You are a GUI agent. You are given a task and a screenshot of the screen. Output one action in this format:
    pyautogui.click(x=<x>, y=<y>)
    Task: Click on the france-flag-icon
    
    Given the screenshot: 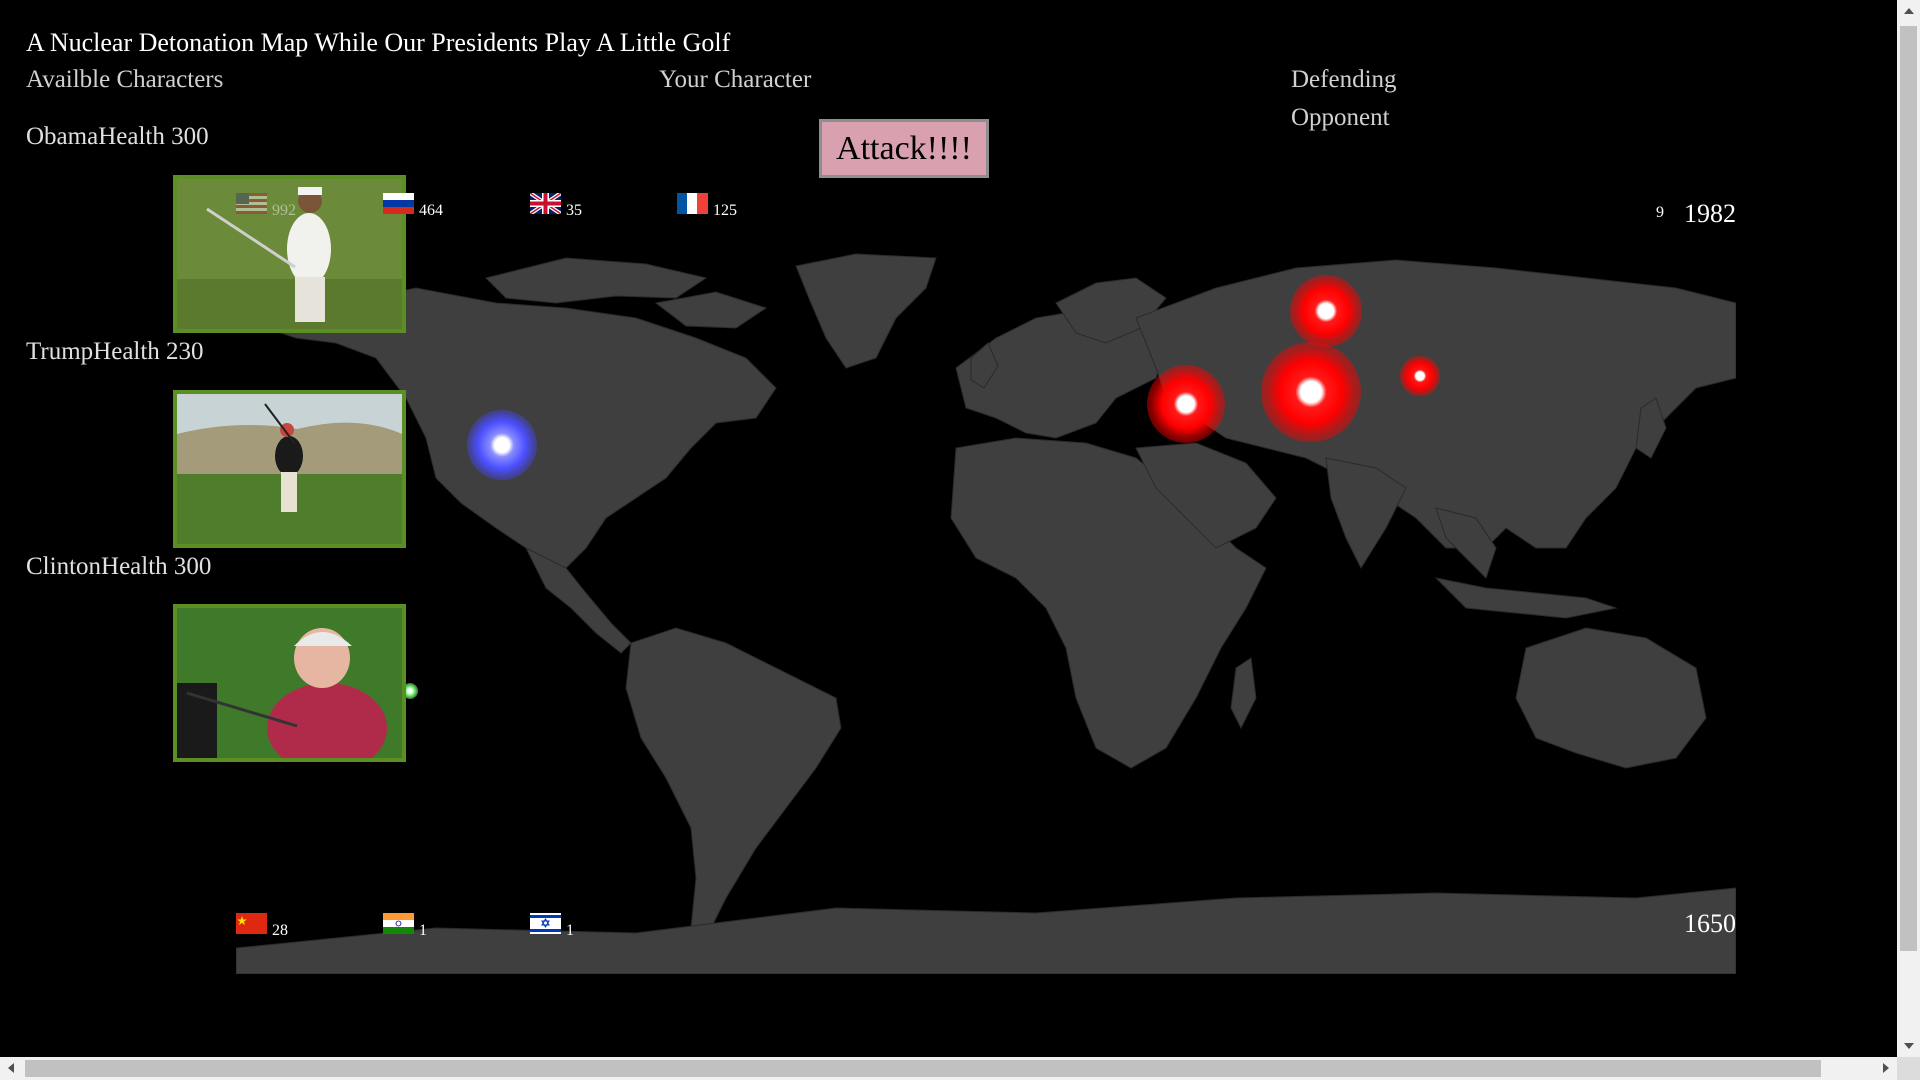 What is the action you would take?
    pyautogui.click(x=692, y=203)
    